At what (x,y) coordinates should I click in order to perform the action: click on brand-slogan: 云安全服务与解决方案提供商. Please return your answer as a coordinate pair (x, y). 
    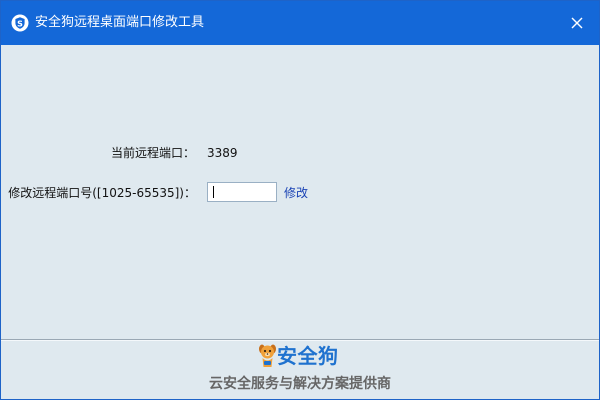
    Looking at the image, I should click on (300, 384).